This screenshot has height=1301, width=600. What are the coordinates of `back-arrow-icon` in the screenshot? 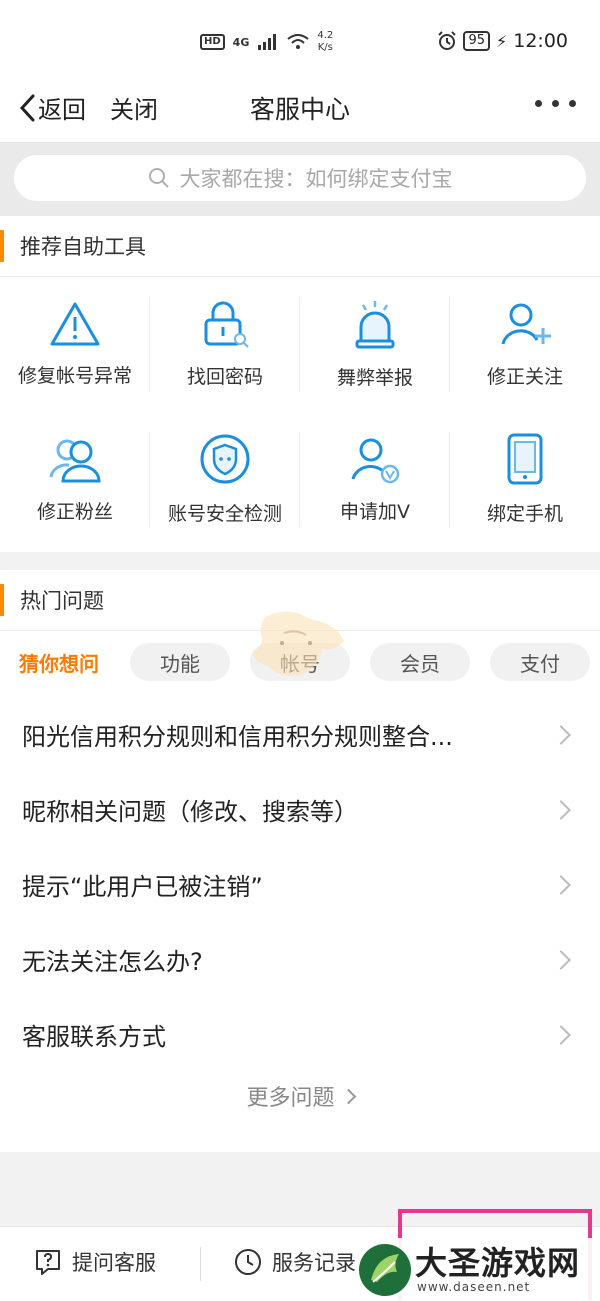 It's located at (27, 107).